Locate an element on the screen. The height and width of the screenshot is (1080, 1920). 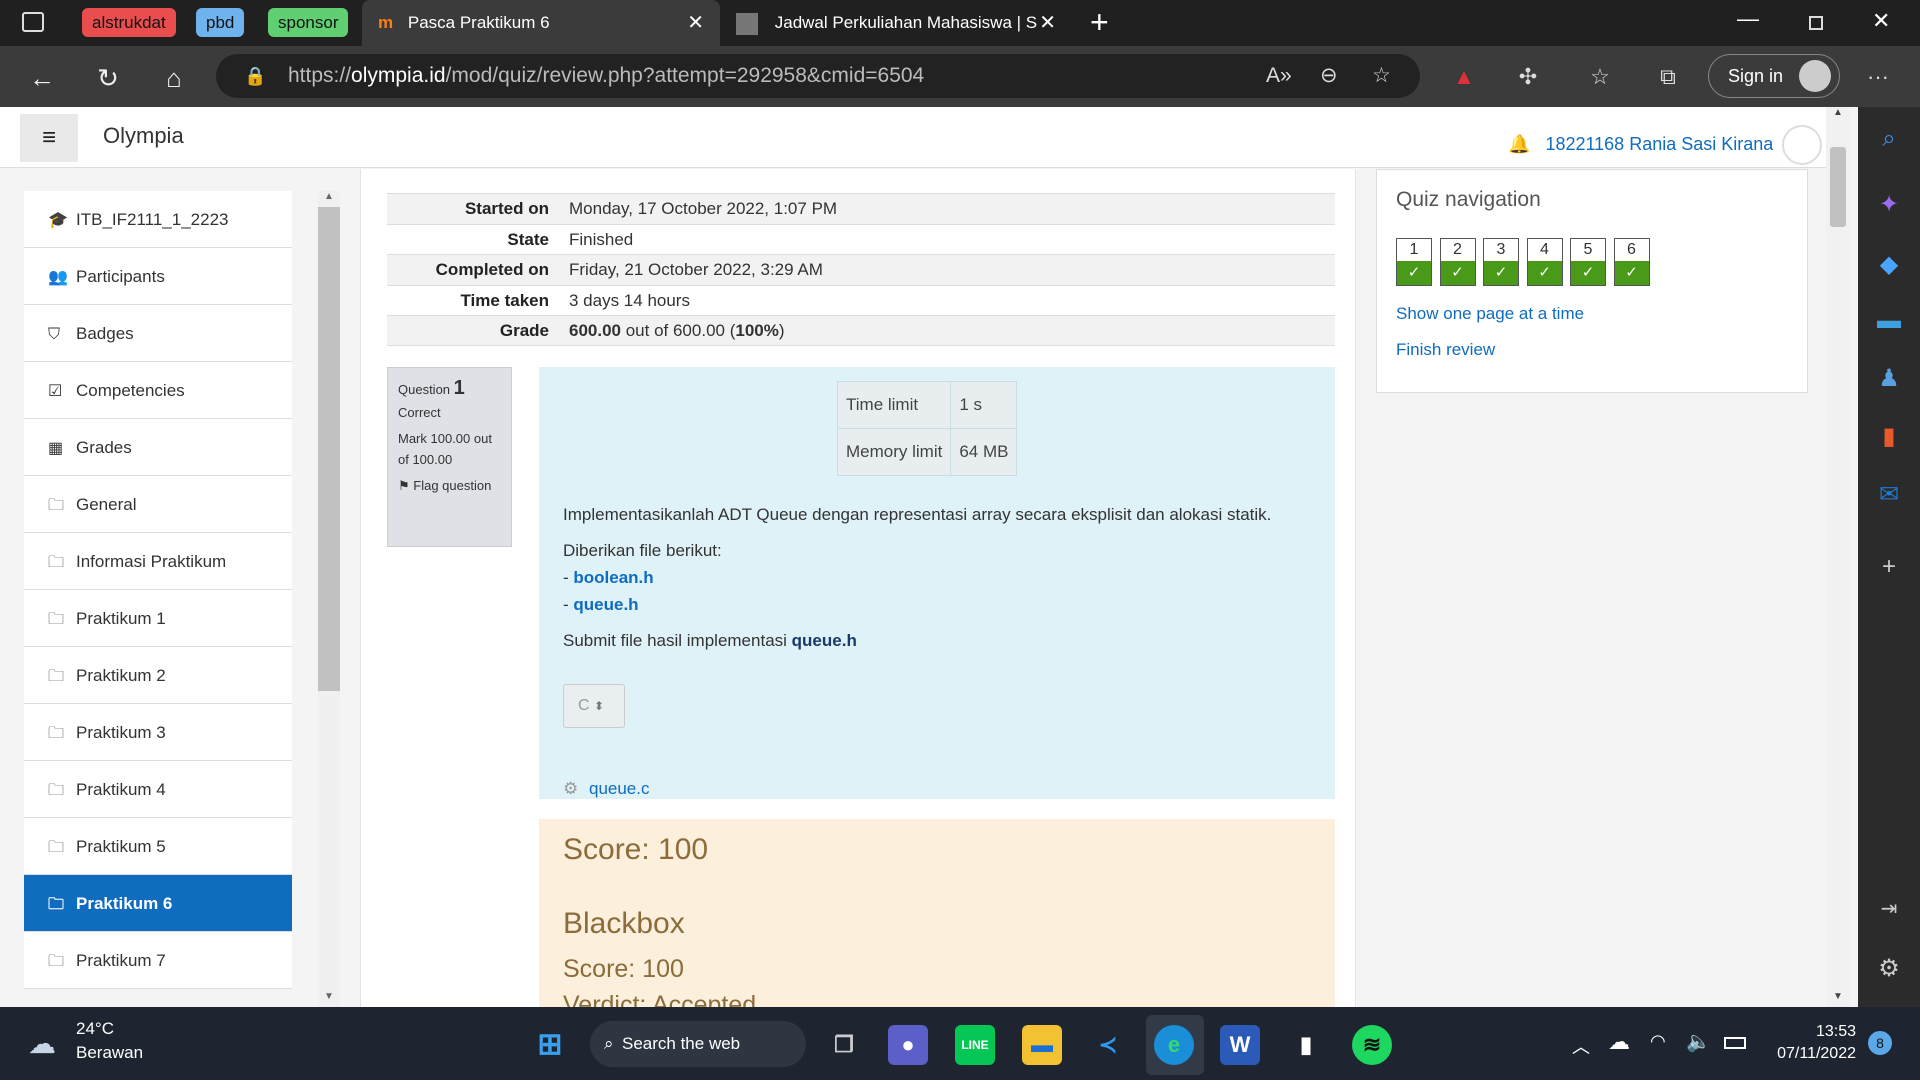
word-icon: W is located at coordinates (1240, 1045).